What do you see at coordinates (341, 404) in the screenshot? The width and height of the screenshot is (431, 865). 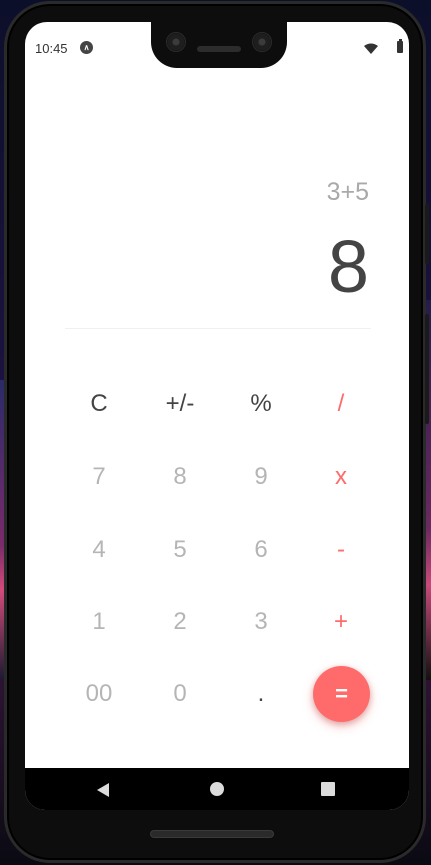 I see `divide-button: /` at bounding box center [341, 404].